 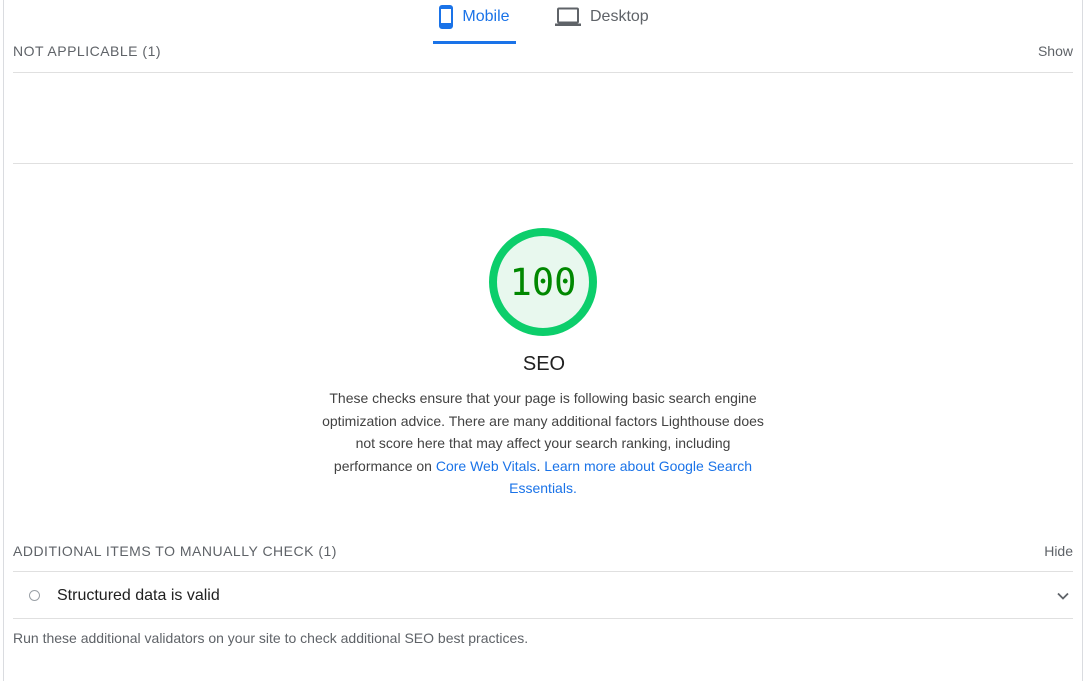 I want to click on tab-desktop-label: Desktop, so click(x=619, y=16).